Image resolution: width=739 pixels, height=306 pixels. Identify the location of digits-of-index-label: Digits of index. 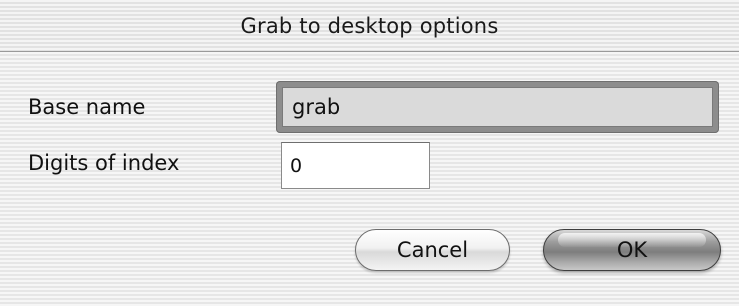
(104, 163).